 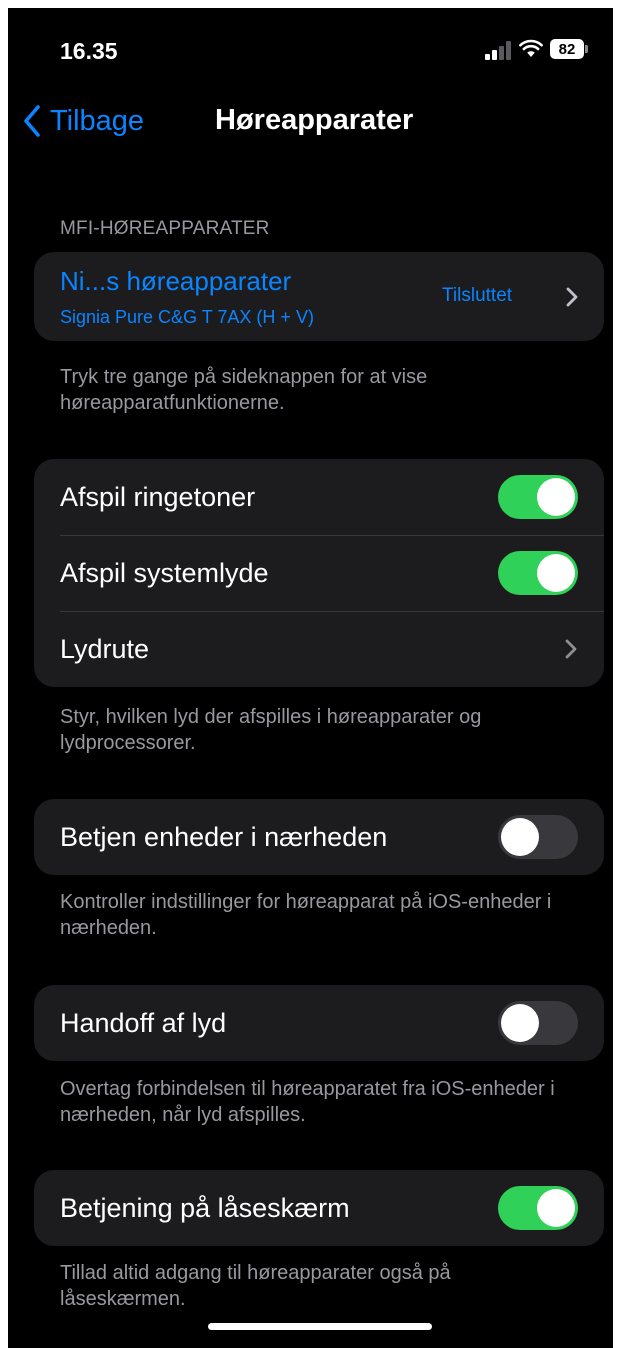 What do you see at coordinates (105, 648) in the screenshot?
I see `audio-route-label: Lydrute` at bounding box center [105, 648].